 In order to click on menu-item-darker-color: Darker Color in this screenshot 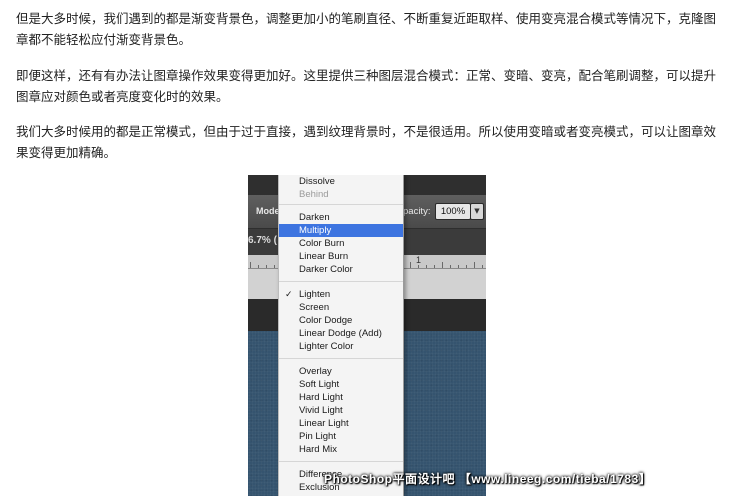, I will do `click(341, 269)`.